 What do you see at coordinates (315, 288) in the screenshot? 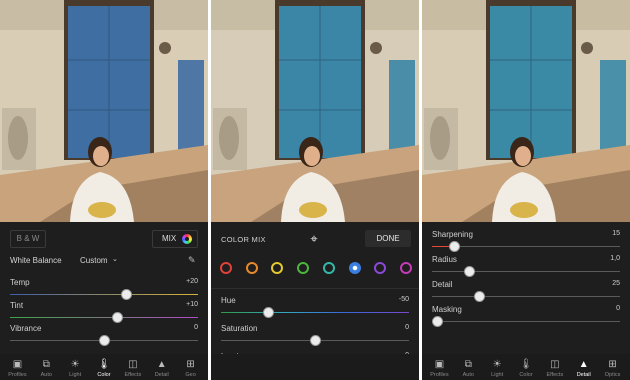
I see `divider` at bounding box center [315, 288].